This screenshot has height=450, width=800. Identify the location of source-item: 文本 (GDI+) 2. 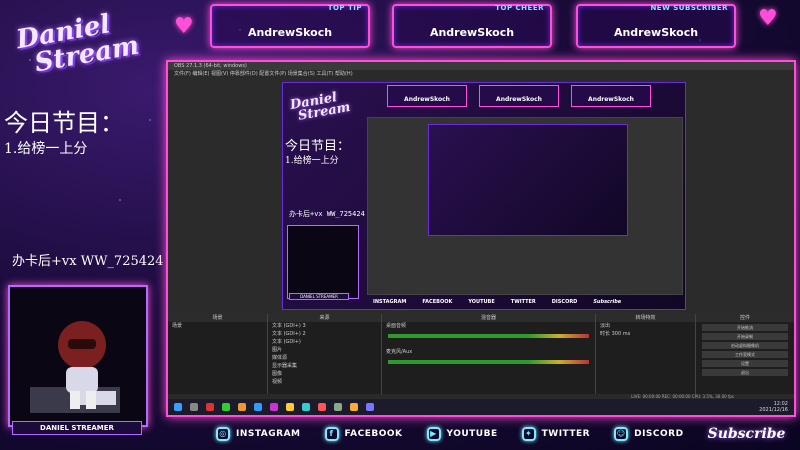
(324, 334).